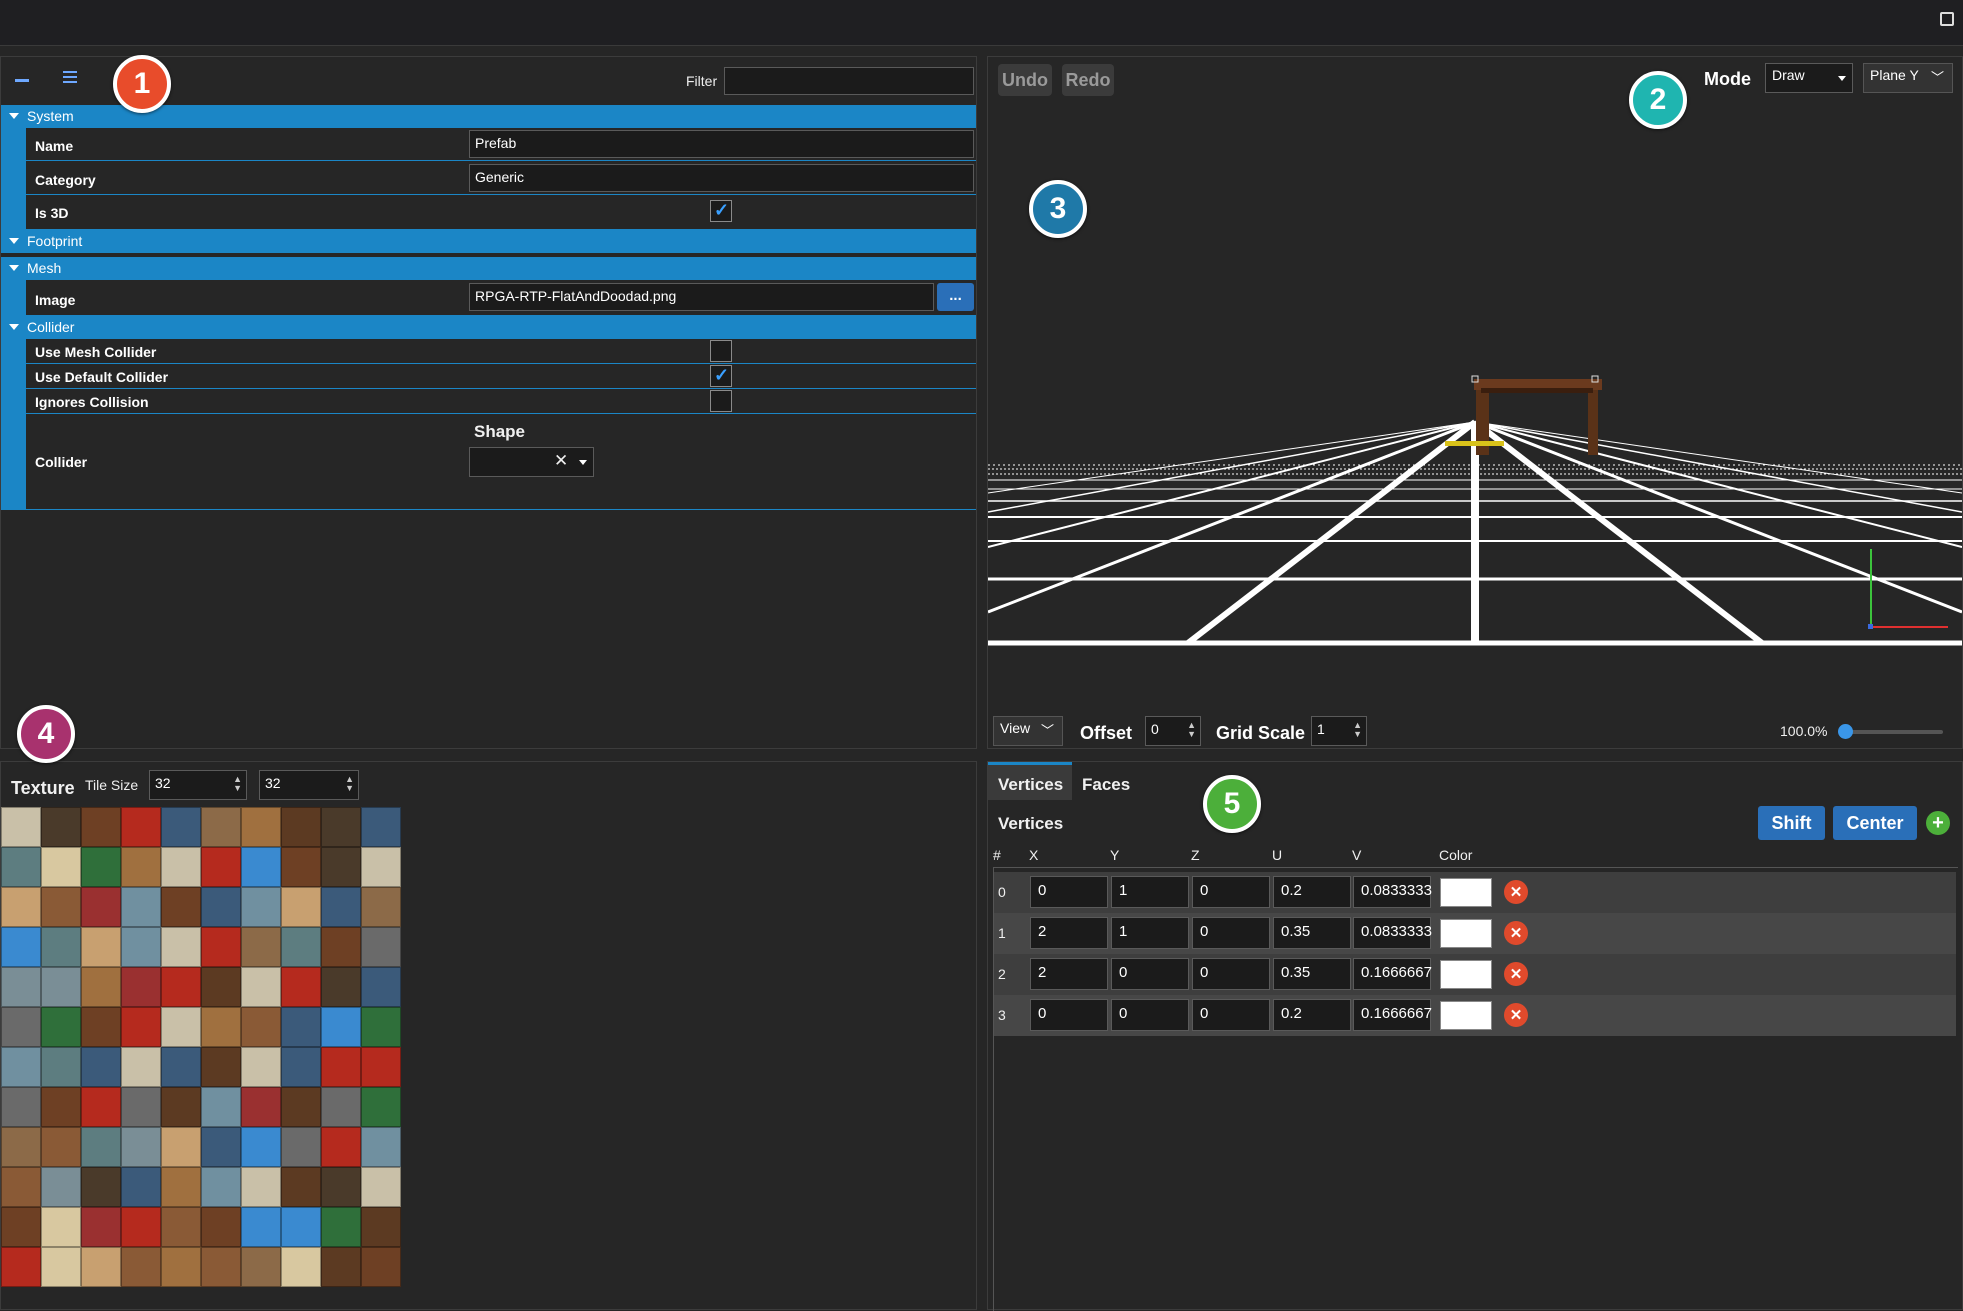 This screenshot has height=1311, width=1963. I want to click on tileset-image, so click(202, 1048).